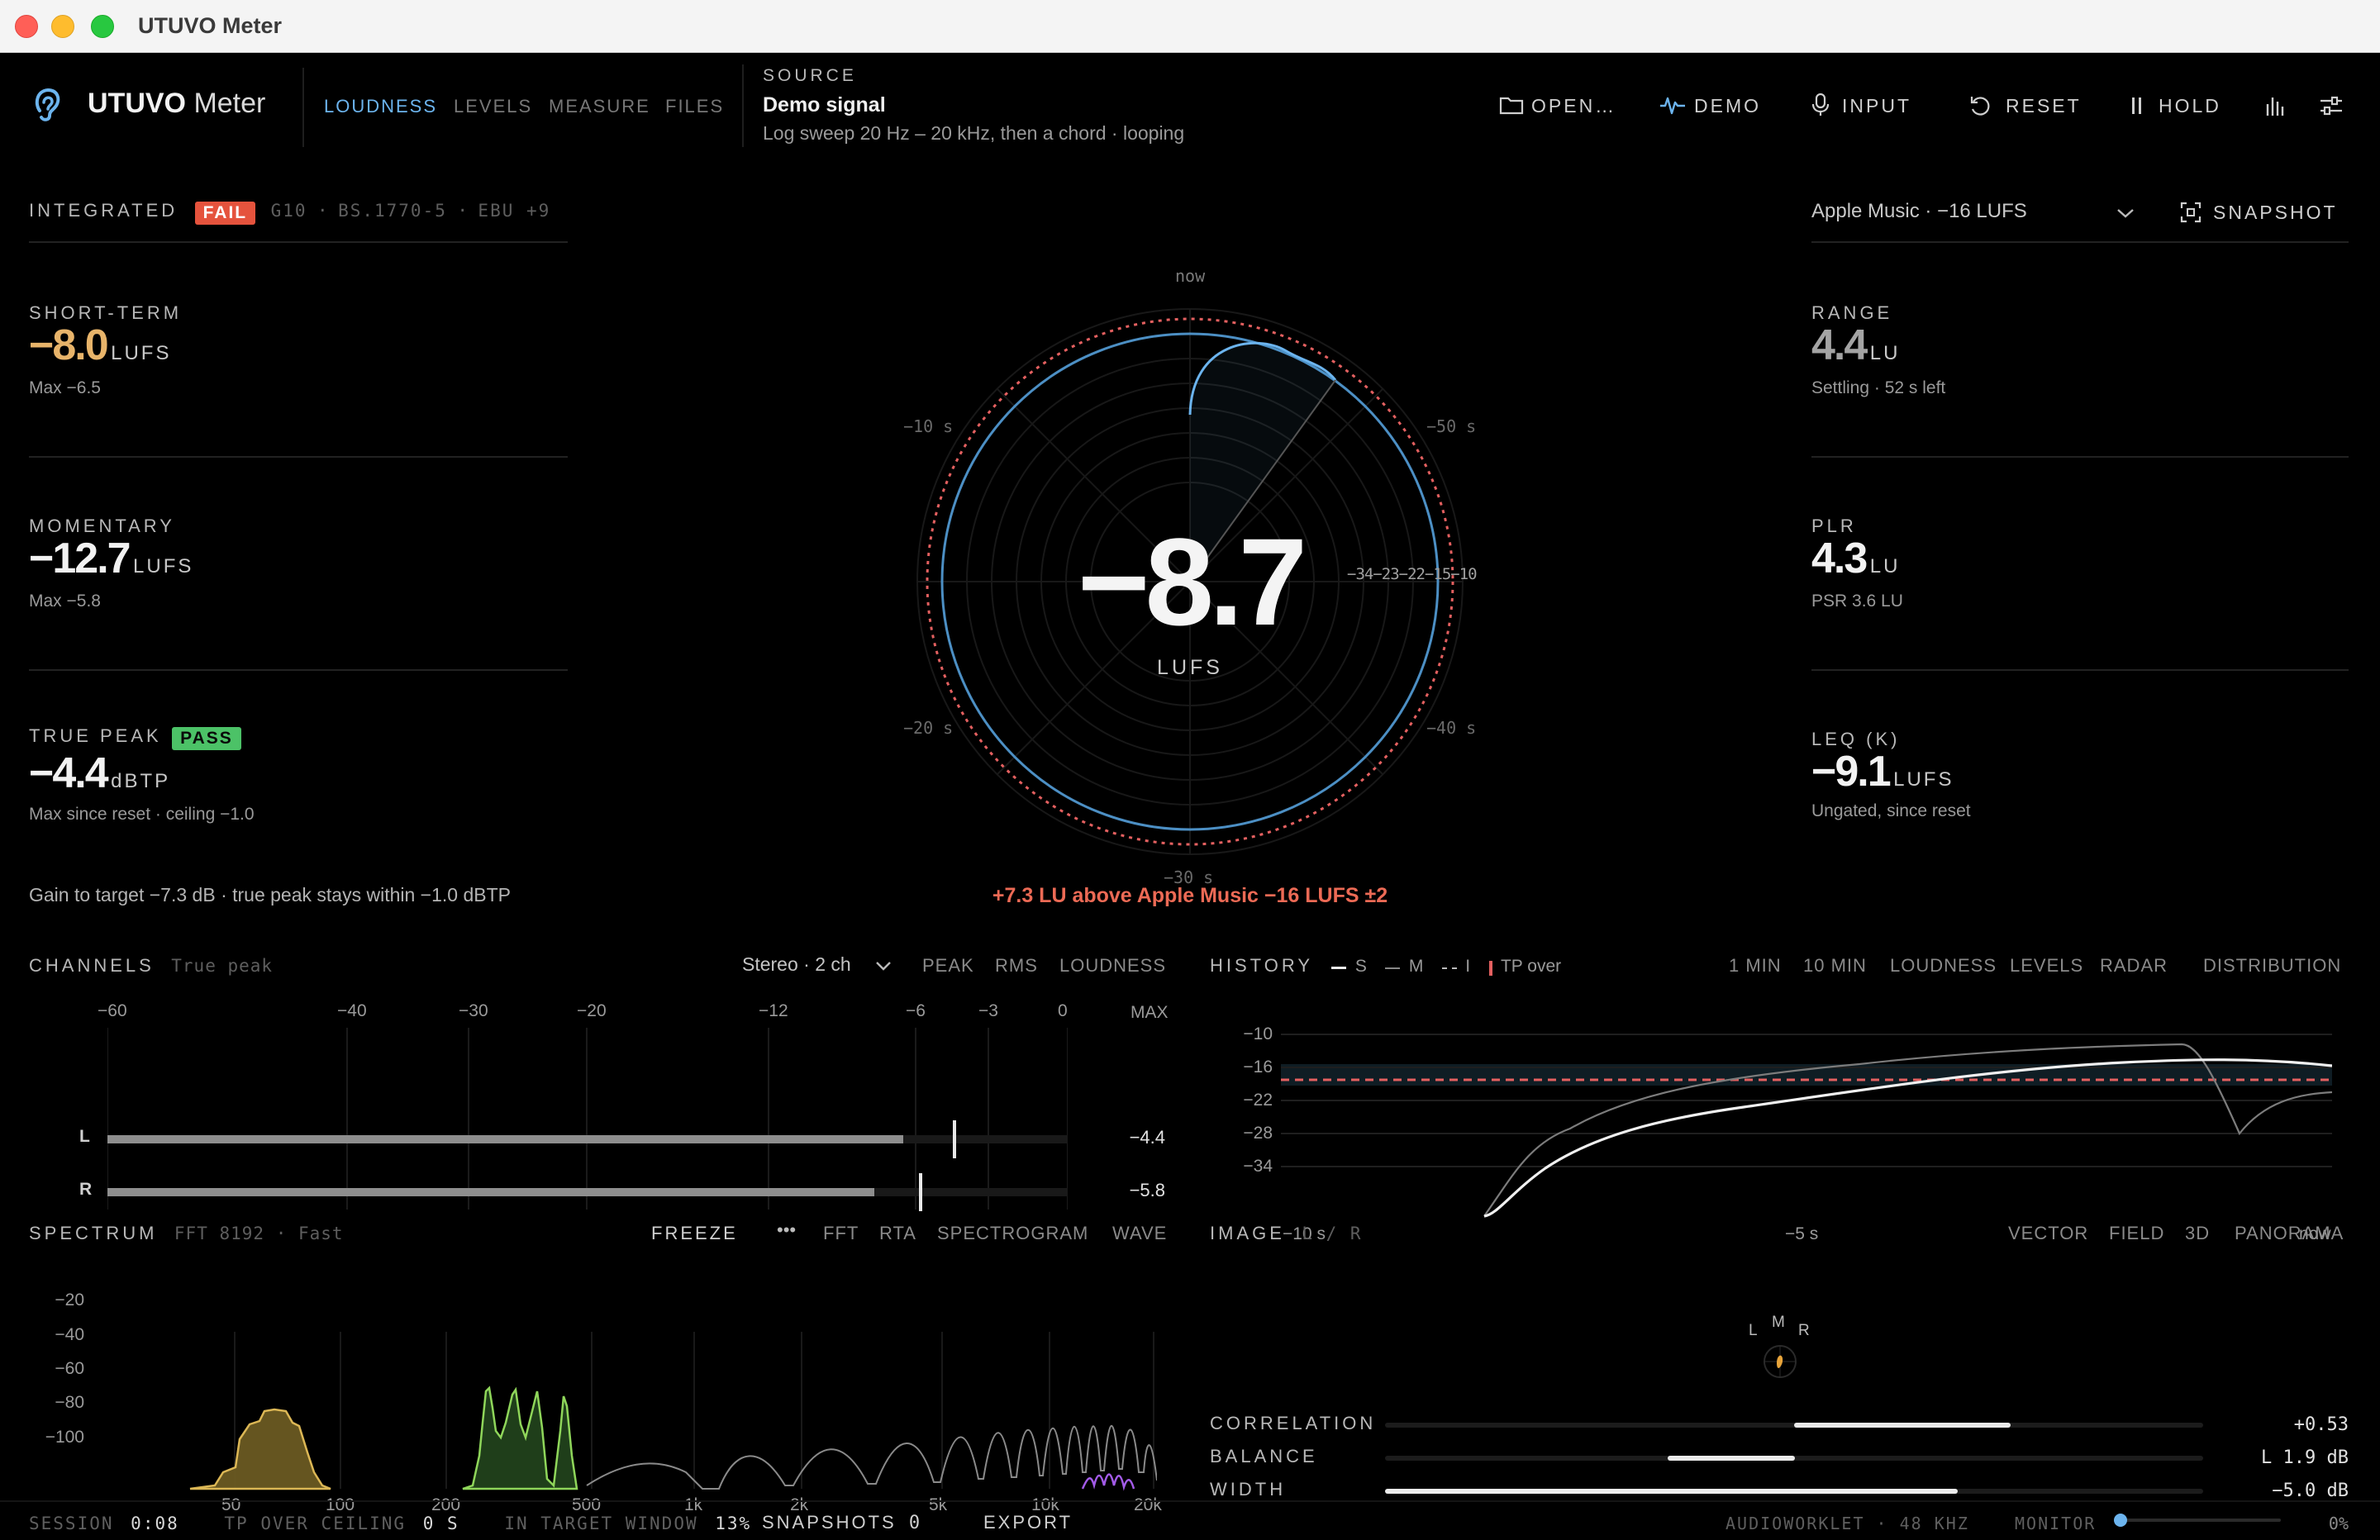 This screenshot has height=1540, width=2380. I want to click on gating-label: G10, so click(288, 211).